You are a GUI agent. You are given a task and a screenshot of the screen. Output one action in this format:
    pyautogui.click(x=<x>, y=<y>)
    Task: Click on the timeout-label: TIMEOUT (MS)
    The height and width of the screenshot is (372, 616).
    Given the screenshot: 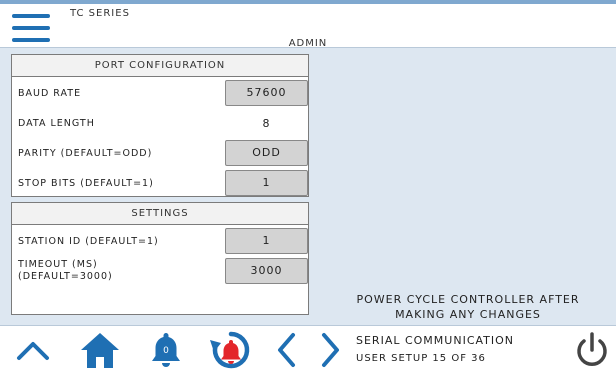 What is the action you would take?
    pyautogui.click(x=58, y=264)
    